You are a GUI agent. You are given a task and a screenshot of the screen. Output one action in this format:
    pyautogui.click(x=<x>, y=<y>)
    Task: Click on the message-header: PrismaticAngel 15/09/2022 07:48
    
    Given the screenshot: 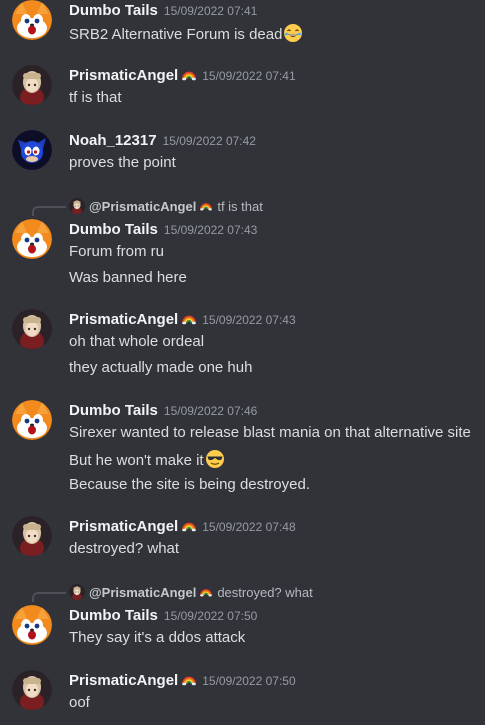 What is the action you would take?
    pyautogui.click(x=182, y=527)
    